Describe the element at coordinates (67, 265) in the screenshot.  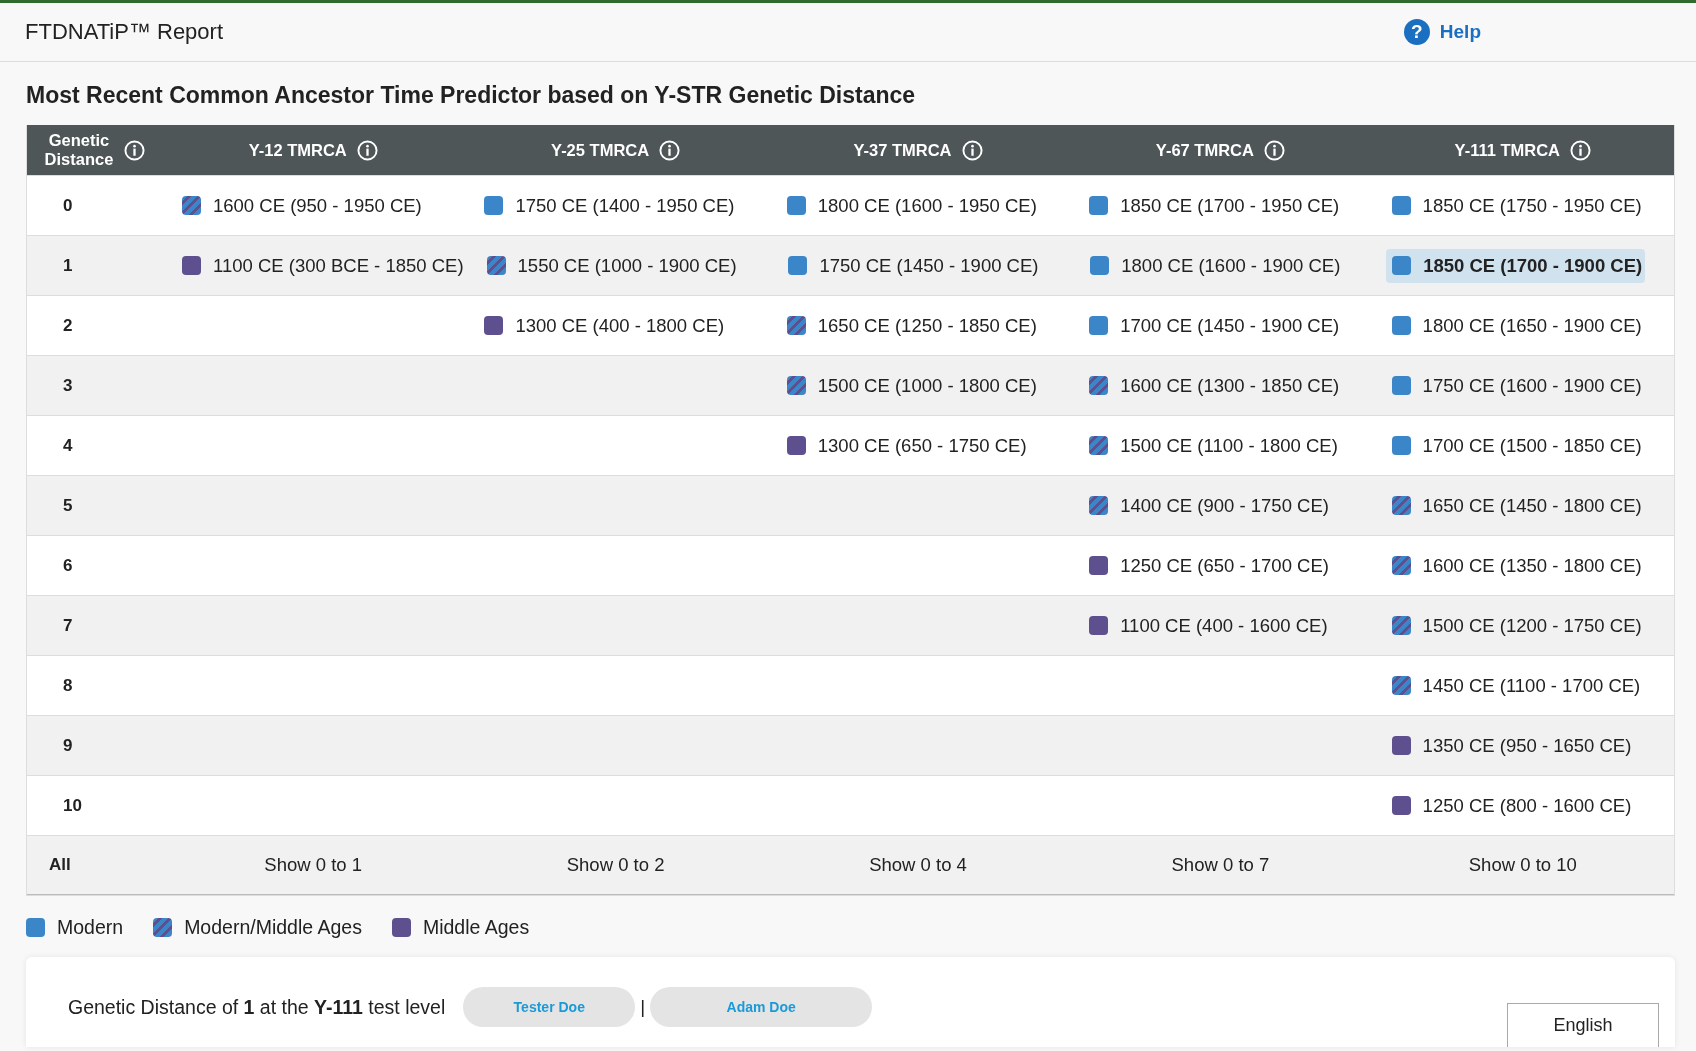
I see `distance-value: 1` at that location.